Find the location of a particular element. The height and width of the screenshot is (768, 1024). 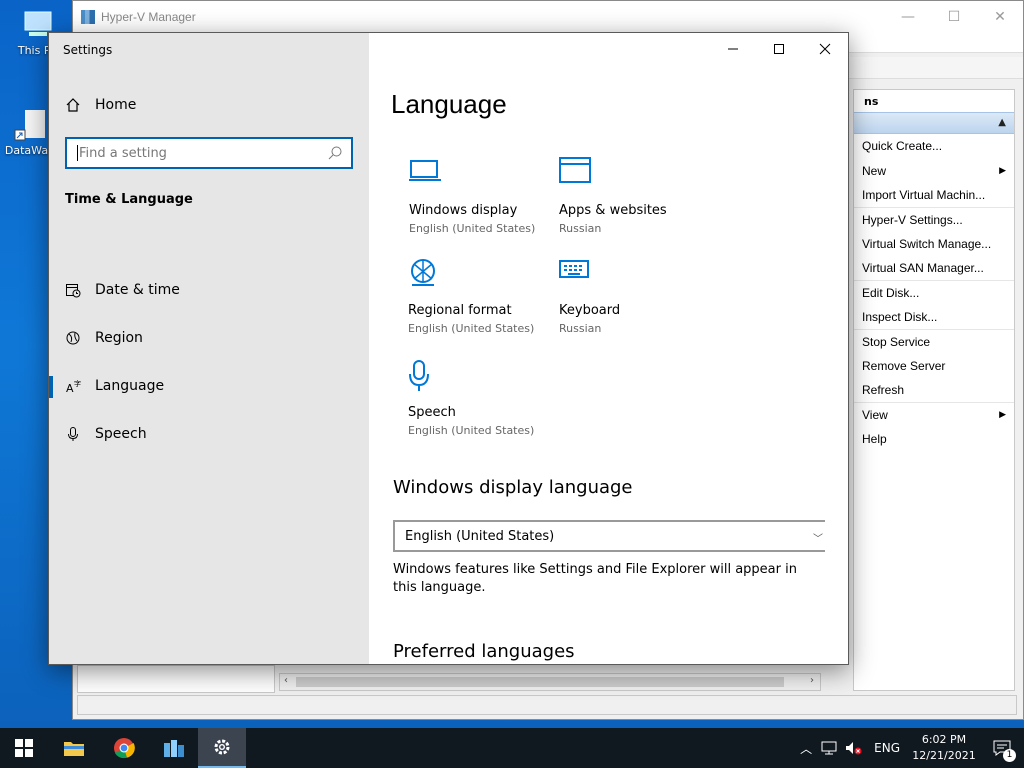

action-item: Refresh is located at coordinates (934, 390).